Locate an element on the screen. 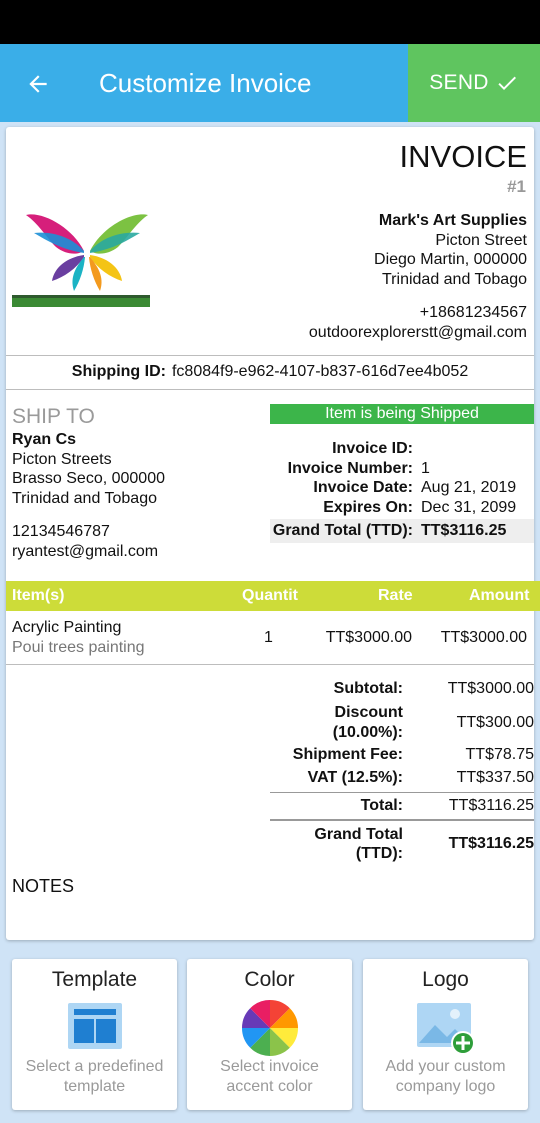 This screenshot has height=1123, width=540. item-rate: TT$3000.00 is located at coordinates (368, 637).